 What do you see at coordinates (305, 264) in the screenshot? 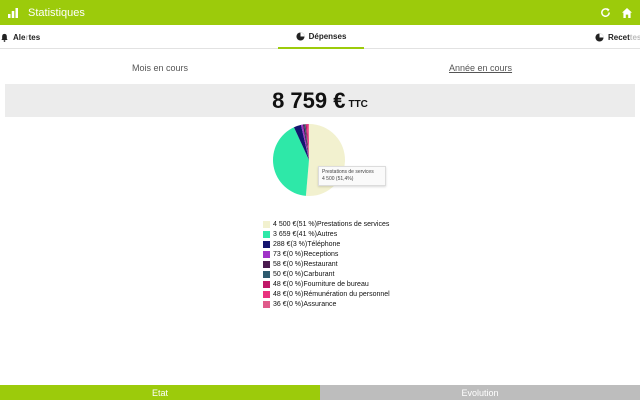
I see `legend-label: 58 €(0 %)Restaurant` at bounding box center [305, 264].